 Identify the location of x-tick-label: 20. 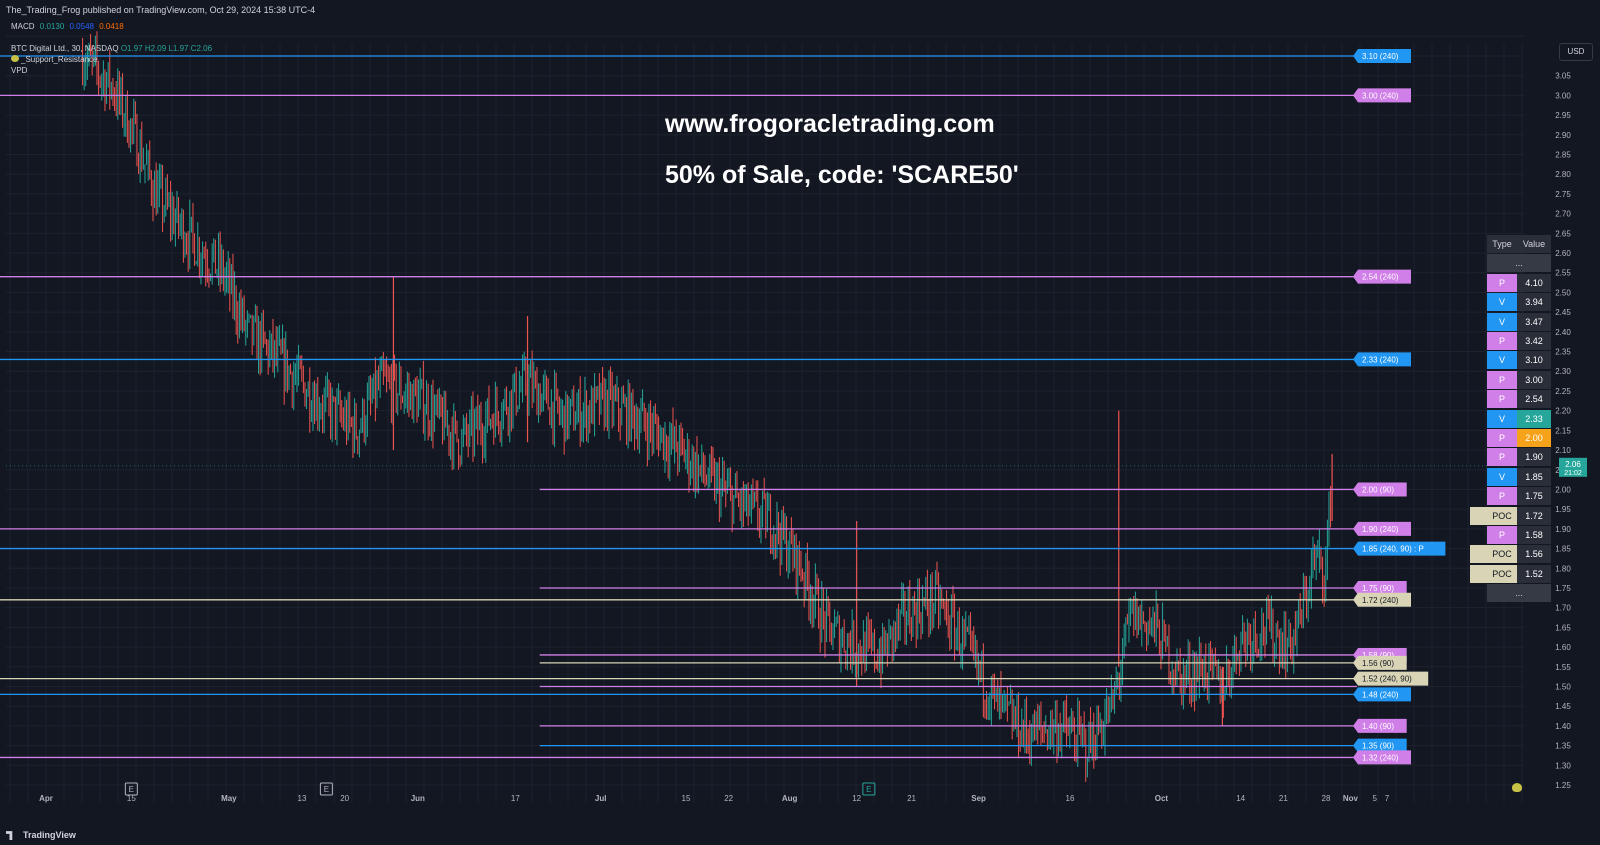
(344, 798).